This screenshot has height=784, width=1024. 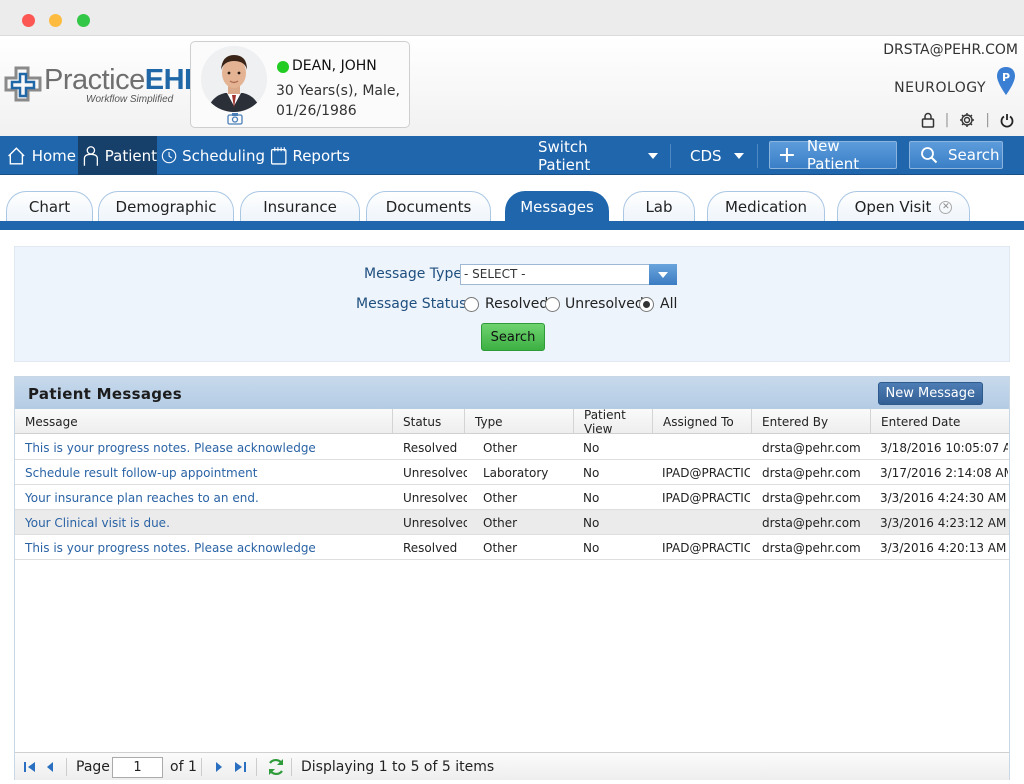 What do you see at coordinates (944, 447) in the screenshot?
I see `cell-entered-date: 3/18/2016 10:05:07 AM` at bounding box center [944, 447].